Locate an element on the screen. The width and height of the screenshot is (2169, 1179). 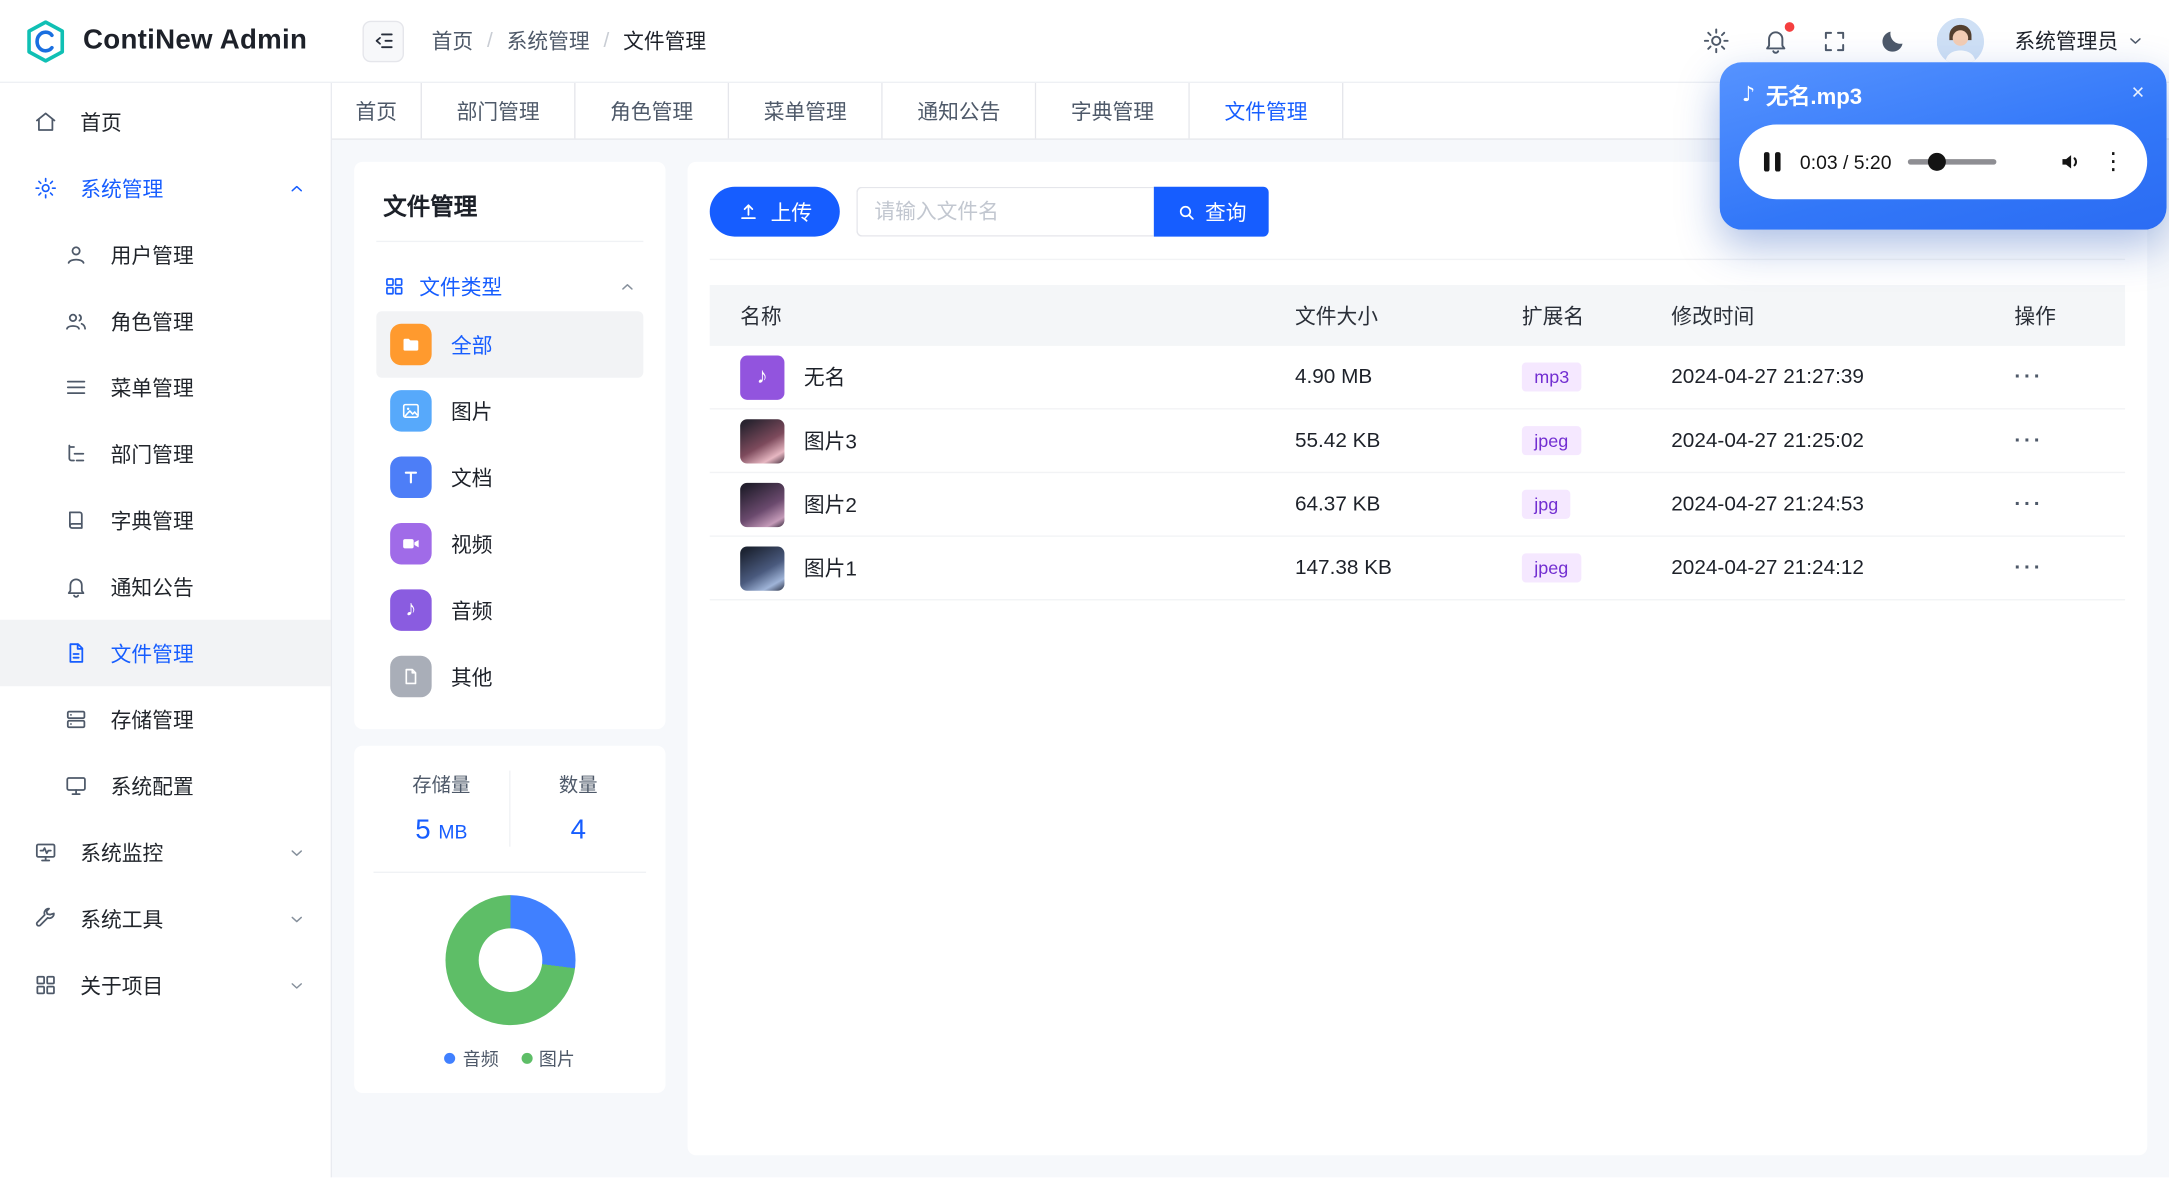
table-row: 图片2 64.37 KB jpg 2024-04-27 21:24:53 ··· is located at coordinates (1417, 505).